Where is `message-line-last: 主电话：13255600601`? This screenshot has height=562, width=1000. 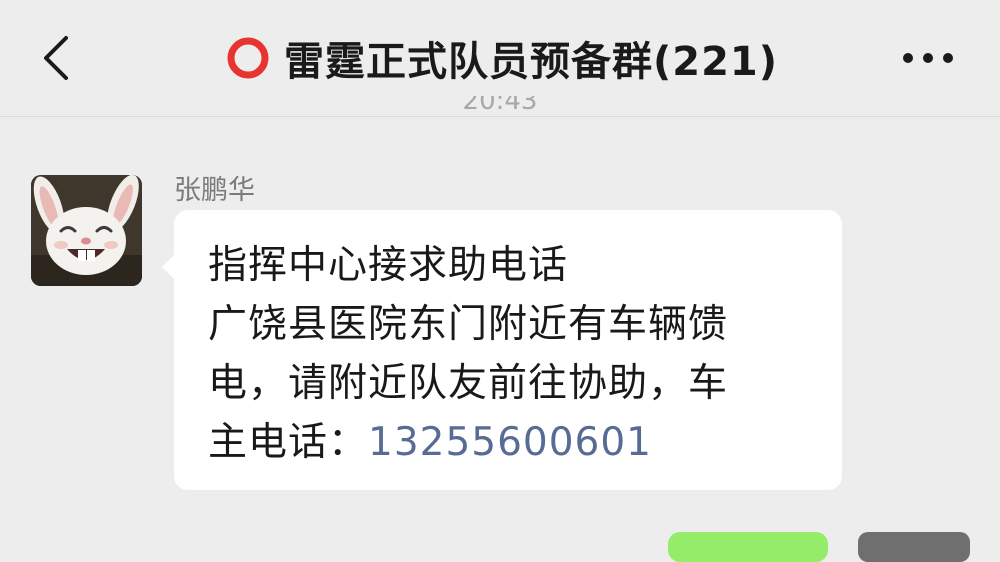 message-line-last: 主电话：13255600601 is located at coordinates (510, 442).